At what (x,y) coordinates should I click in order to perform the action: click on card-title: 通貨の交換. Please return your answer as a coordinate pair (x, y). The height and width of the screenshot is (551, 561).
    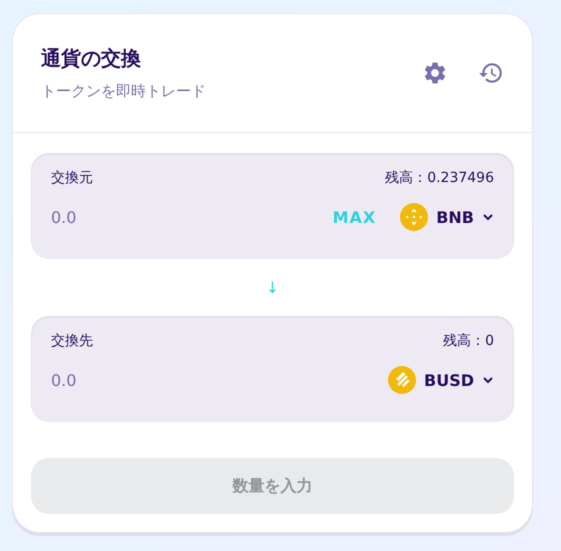
    Looking at the image, I should click on (91, 58).